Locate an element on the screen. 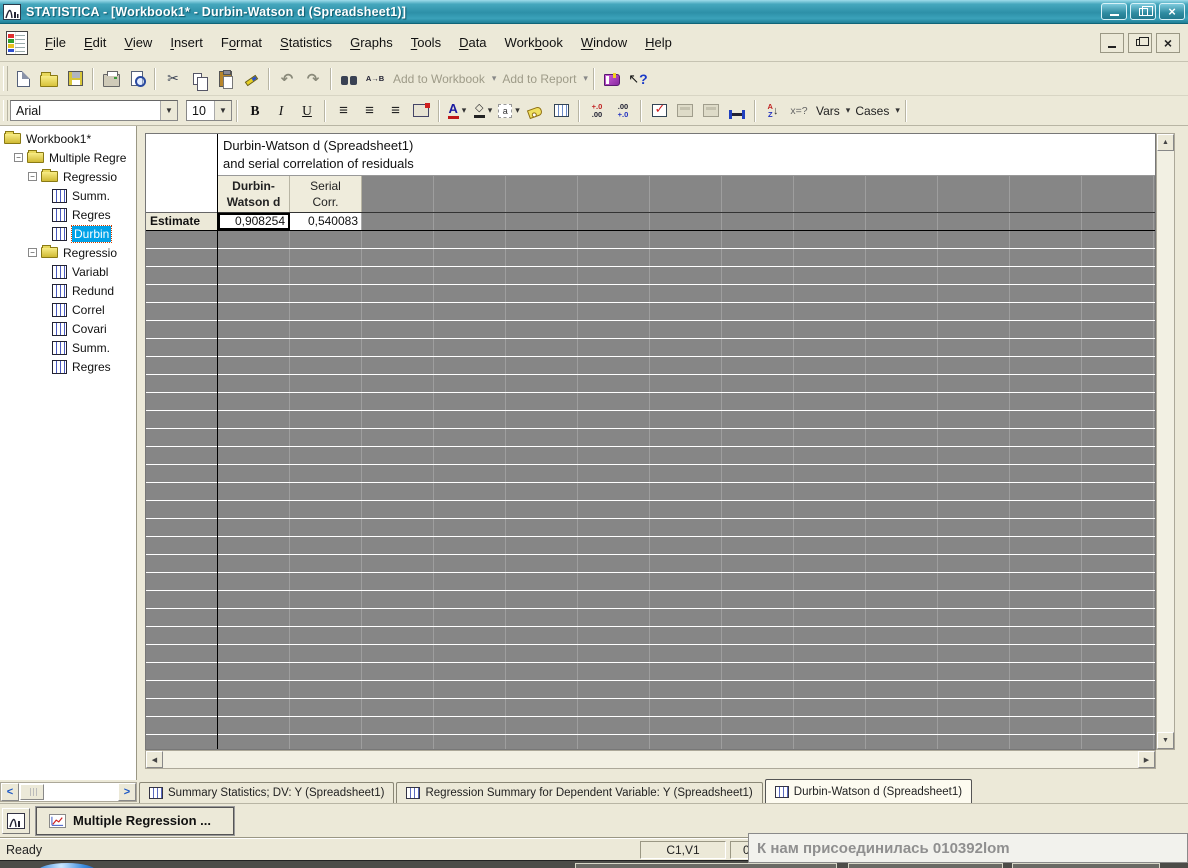 The image size is (1188, 868). menu-graphs: Graphs is located at coordinates (371, 42).